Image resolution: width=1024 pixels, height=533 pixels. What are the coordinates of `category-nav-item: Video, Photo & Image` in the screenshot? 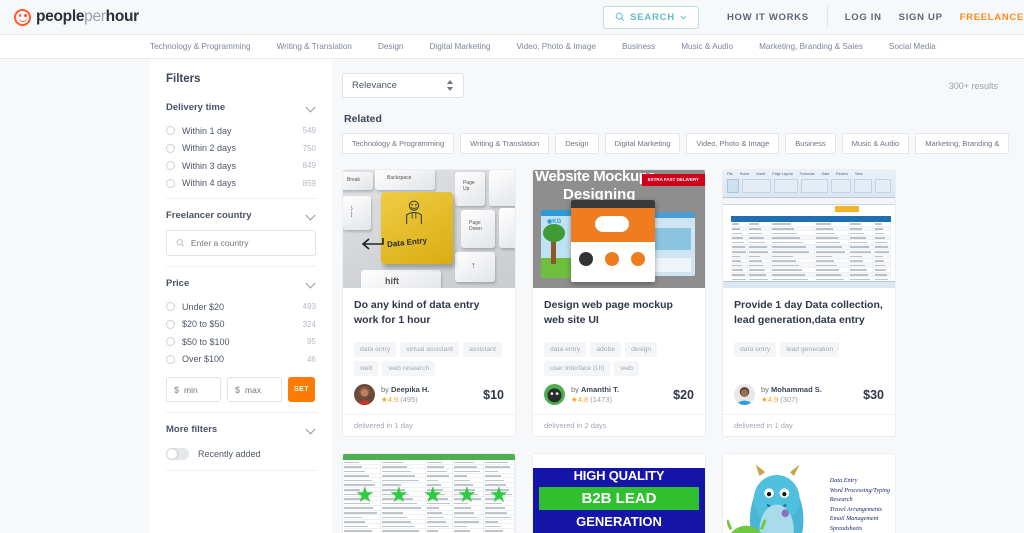 It's located at (556, 46).